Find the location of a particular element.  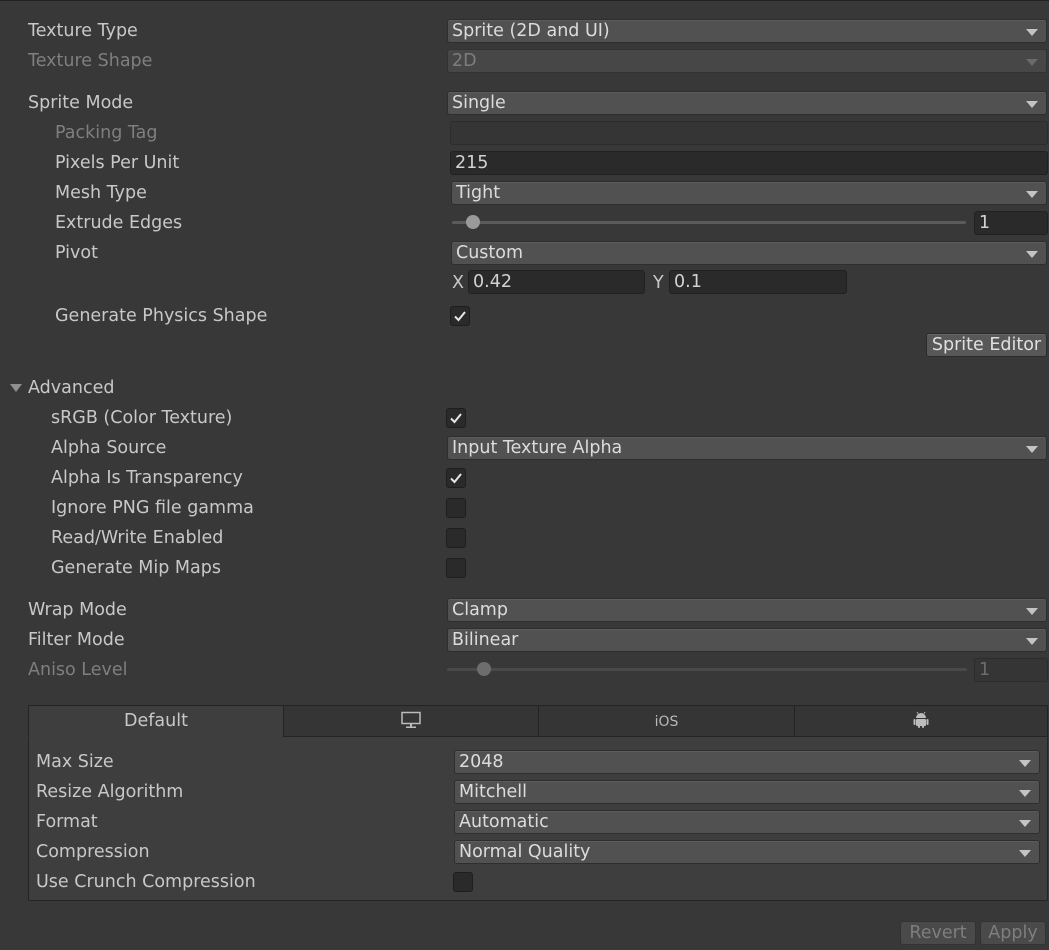

format-value: Automatic is located at coordinates (504, 822).